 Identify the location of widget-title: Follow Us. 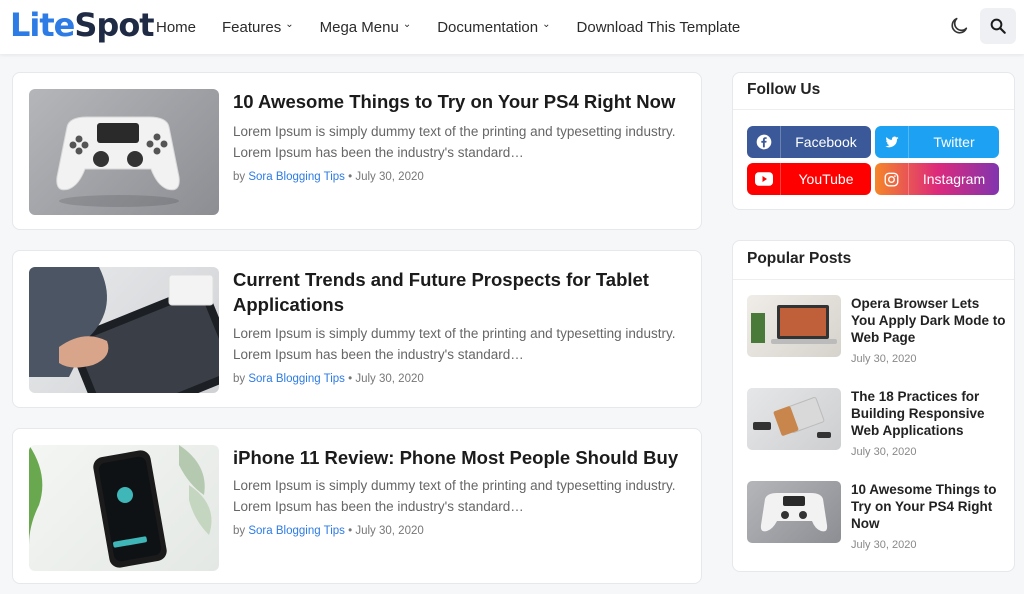
(784, 89).